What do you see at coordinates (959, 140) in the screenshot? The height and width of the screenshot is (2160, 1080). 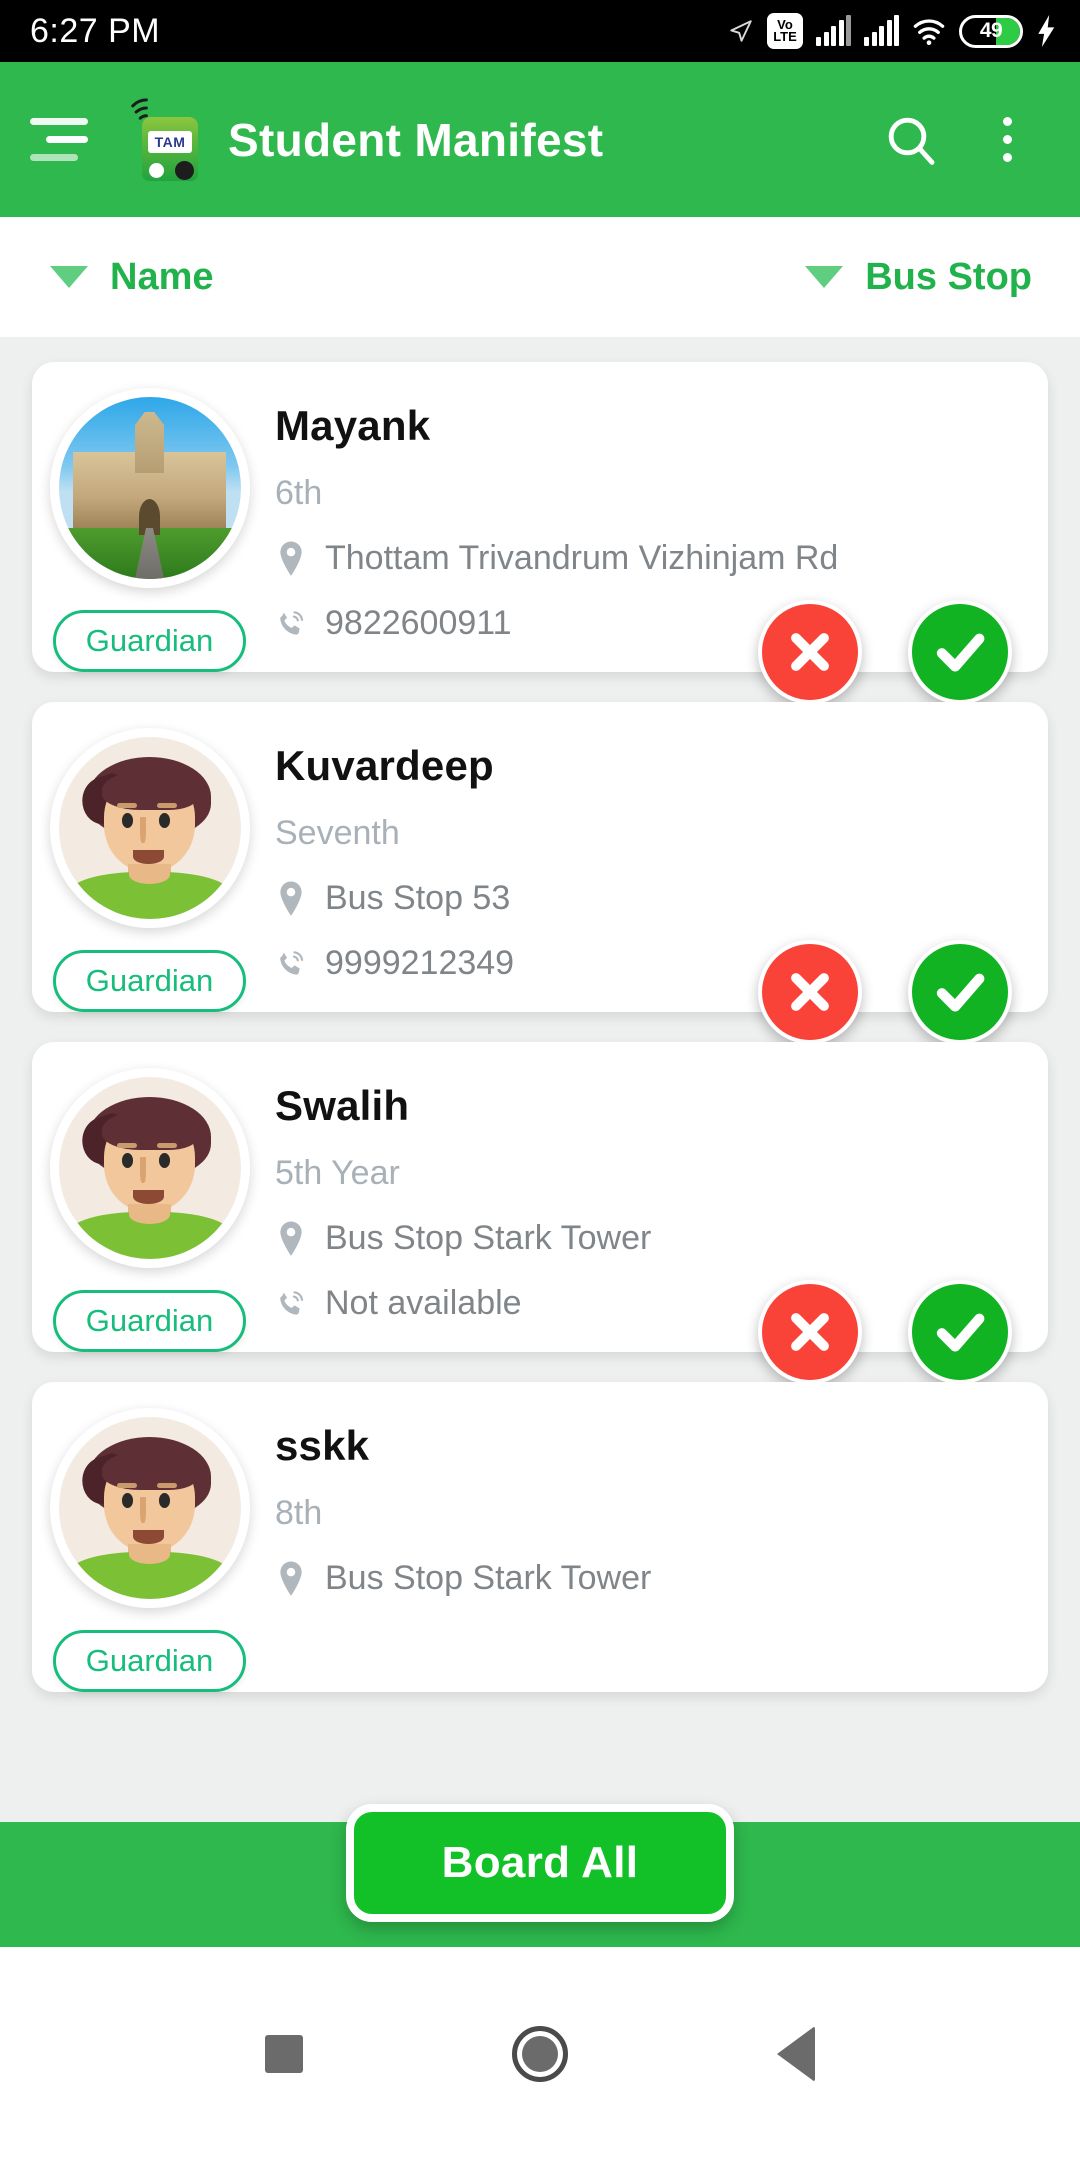 I see `toolbar-actions` at bounding box center [959, 140].